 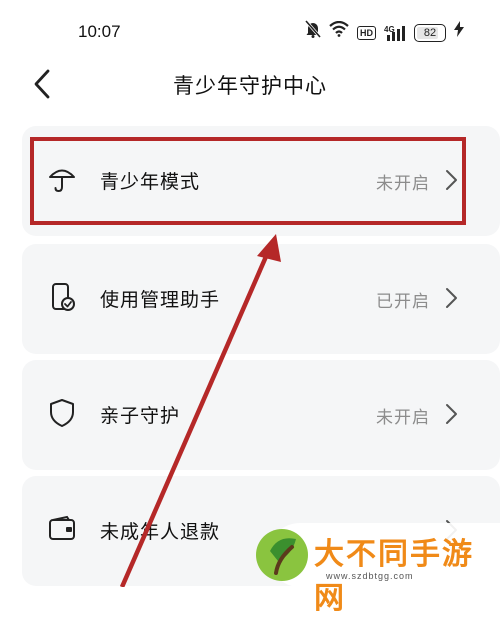 What do you see at coordinates (160, 532) in the screenshot?
I see `menu-item-label: 未成年人退款` at bounding box center [160, 532].